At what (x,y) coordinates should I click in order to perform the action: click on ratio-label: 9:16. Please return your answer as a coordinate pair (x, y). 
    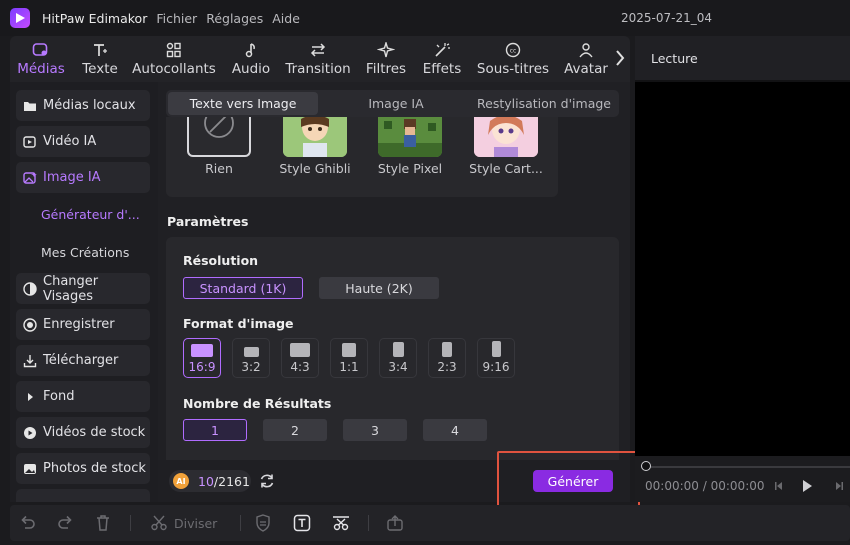
    Looking at the image, I should click on (496, 367).